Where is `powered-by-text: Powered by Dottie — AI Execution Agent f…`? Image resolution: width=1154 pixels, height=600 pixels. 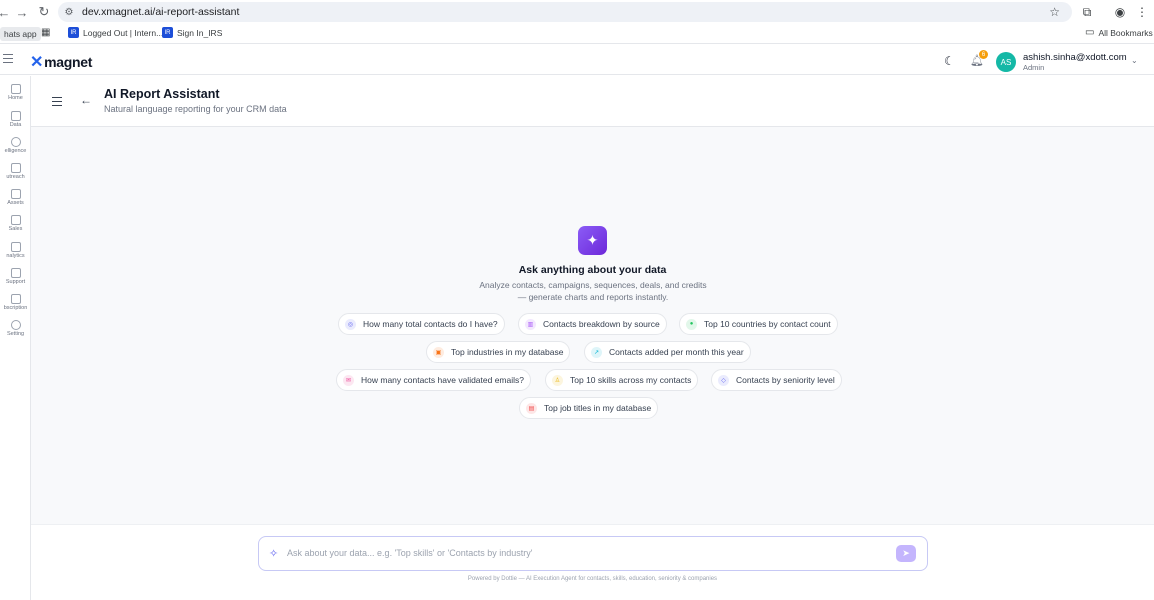
powered-by-text: Powered by Dottie — AI Execution Agent f… is located at coordinates (592, 579).